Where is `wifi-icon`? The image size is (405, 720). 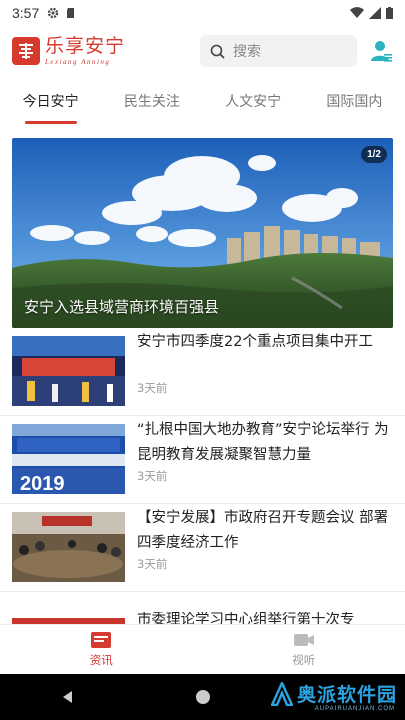
wifi-icon is located at coordinates (357, 12).